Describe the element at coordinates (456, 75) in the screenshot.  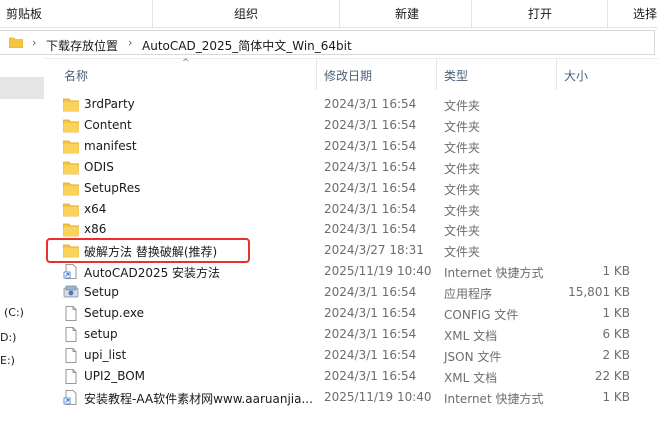
I see `column-type: 类型` at that location.